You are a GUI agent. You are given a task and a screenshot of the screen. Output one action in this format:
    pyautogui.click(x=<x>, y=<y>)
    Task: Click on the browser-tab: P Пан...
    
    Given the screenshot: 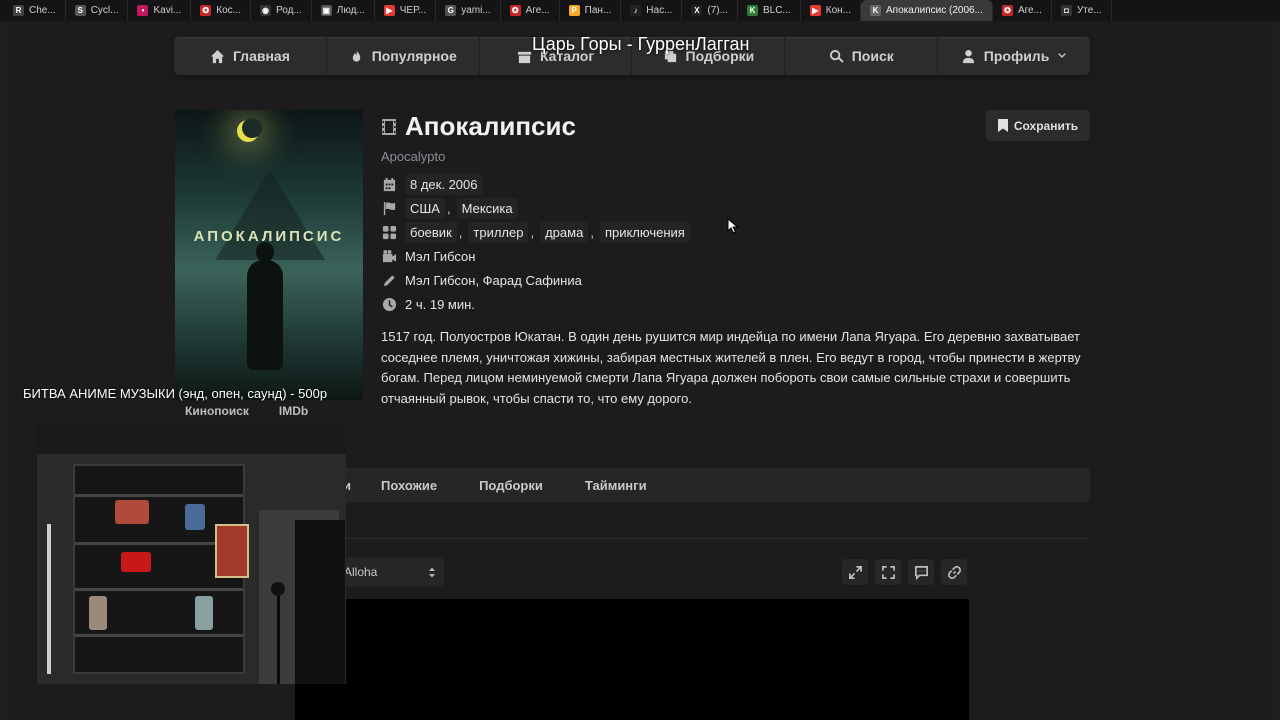 What is the action you would take?
    pyautogui.click(x=591, y=10)
    